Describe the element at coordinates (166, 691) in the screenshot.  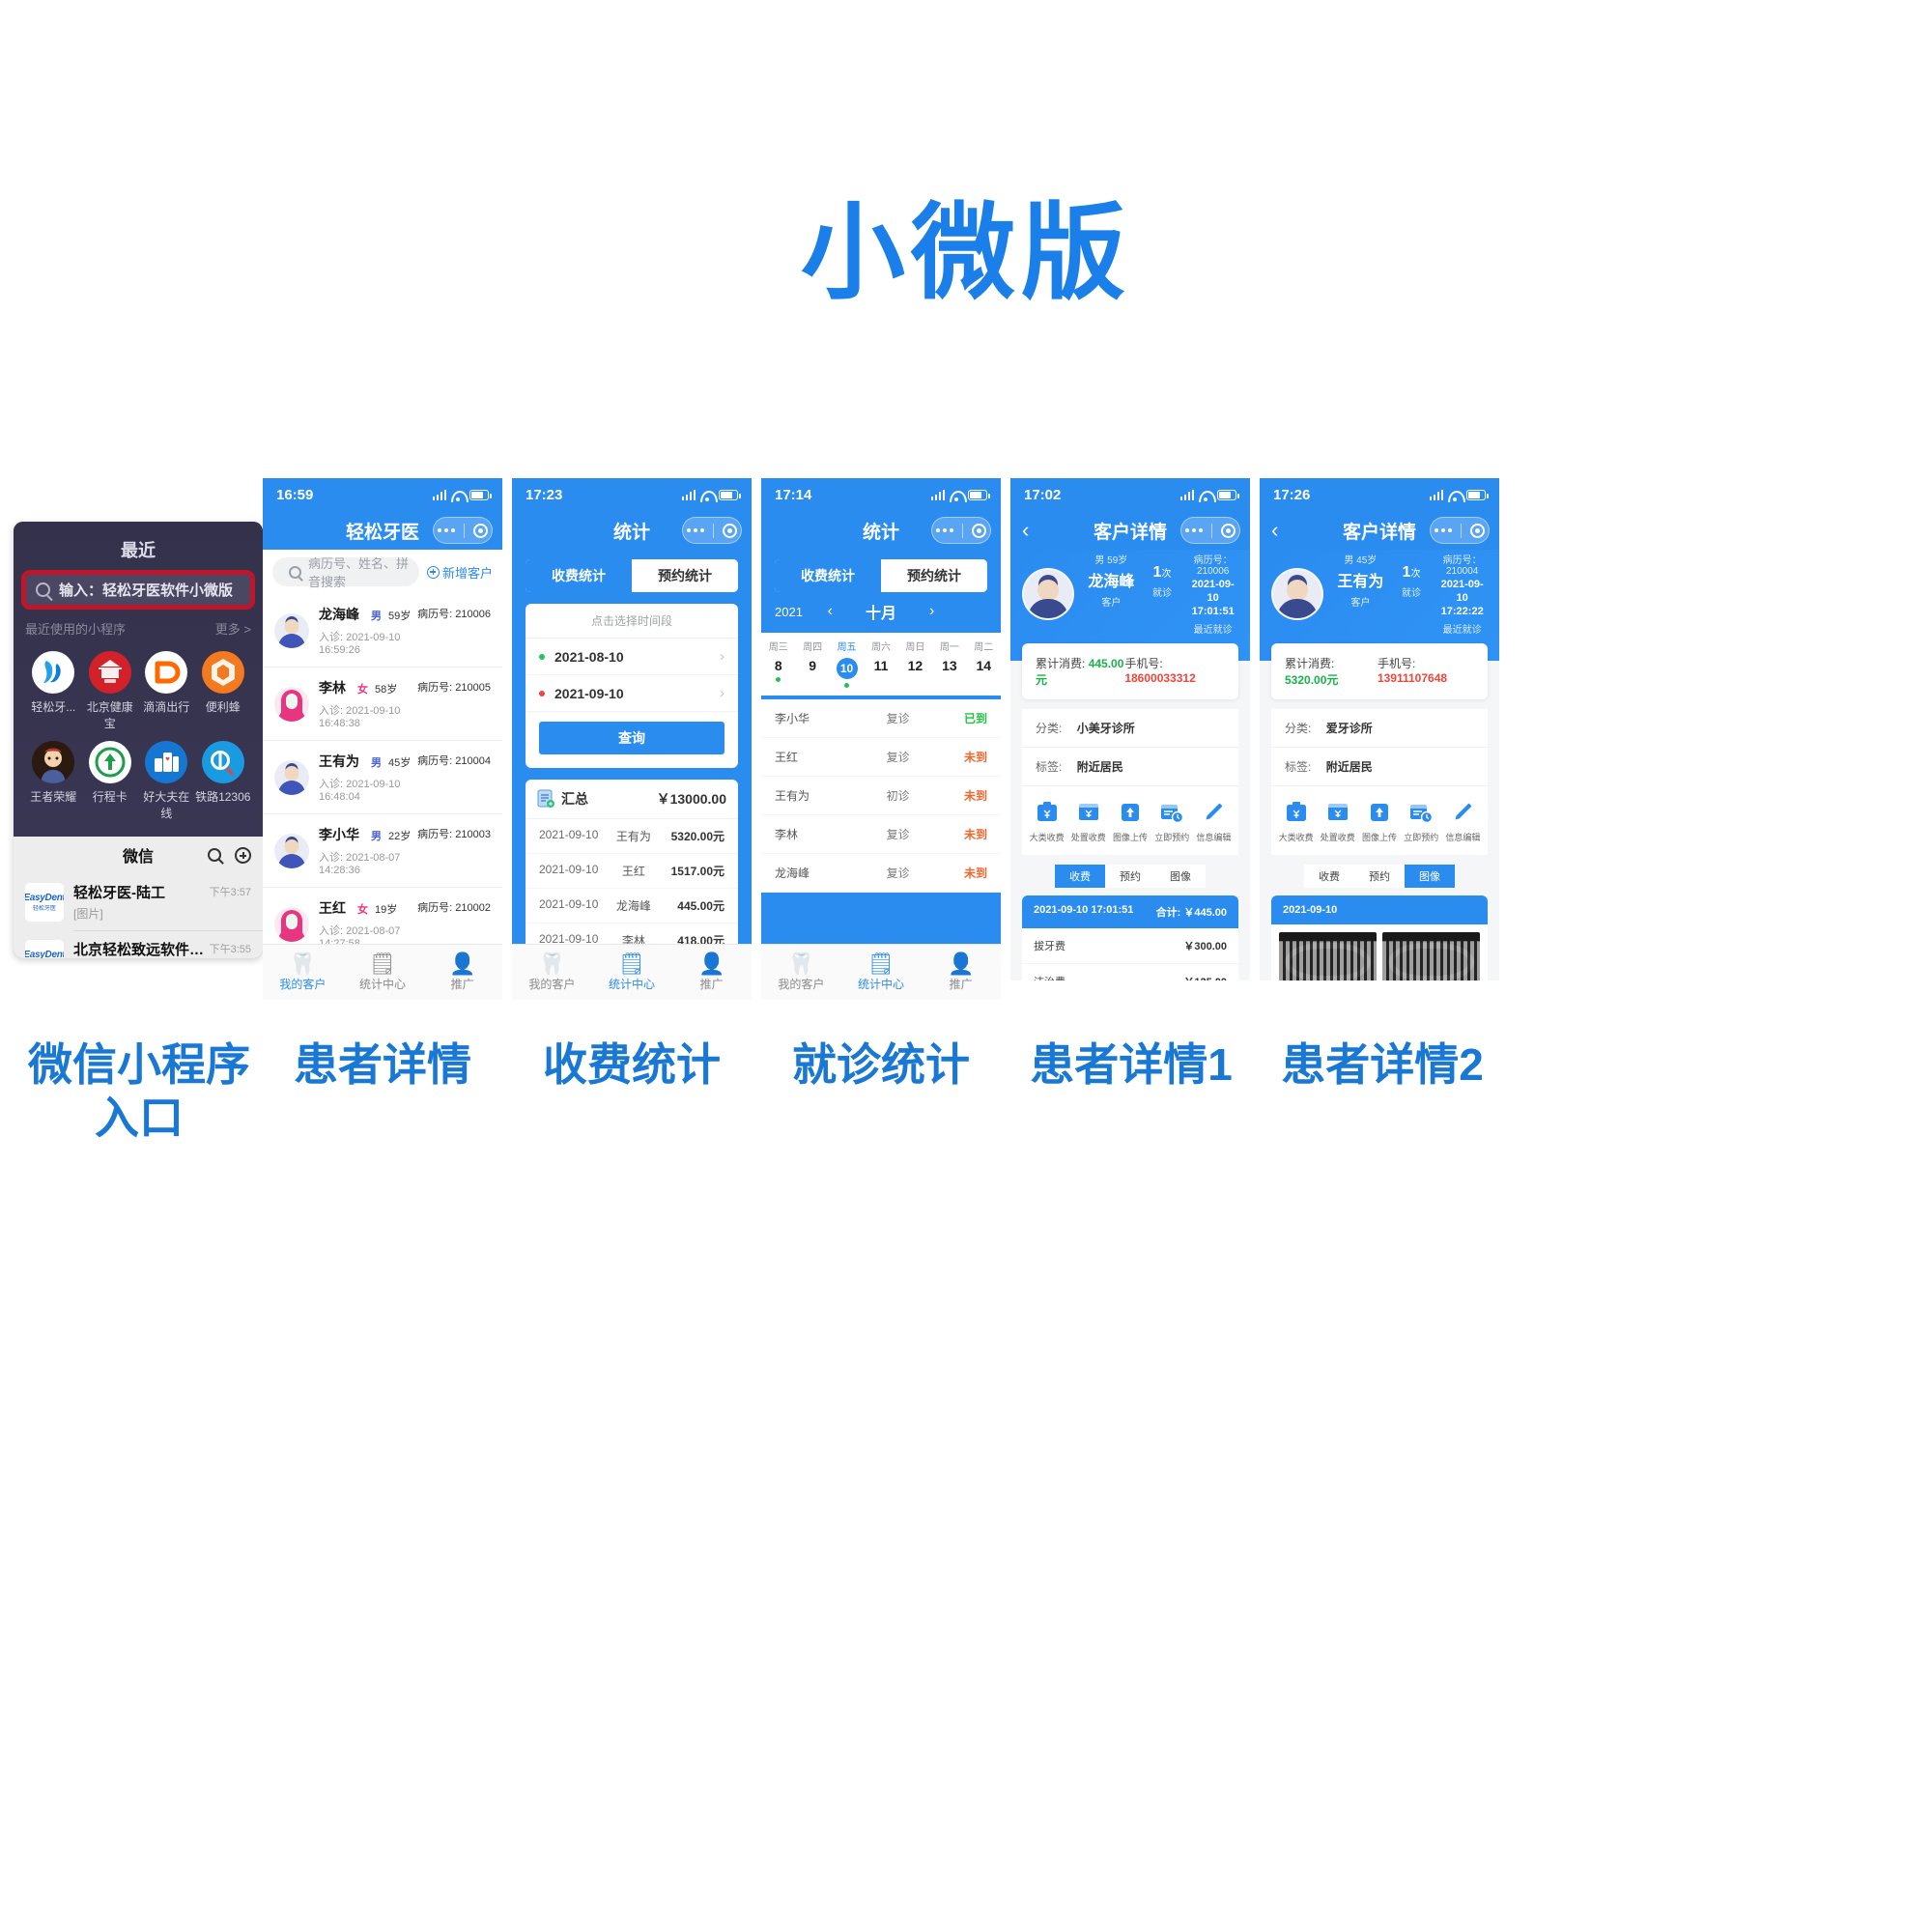
I see `mini-program-item: 滴滴出行` at that location.